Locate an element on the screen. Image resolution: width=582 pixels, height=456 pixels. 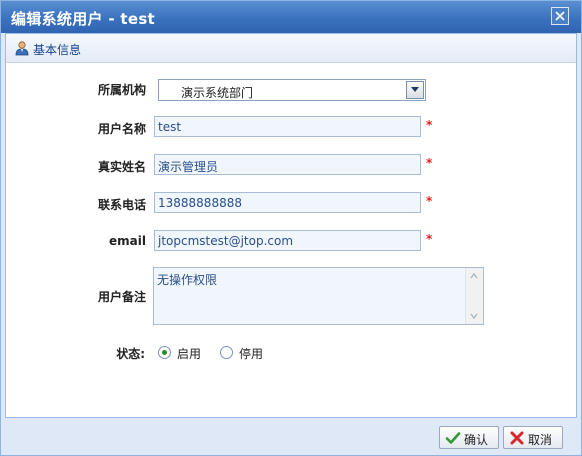
status-label: 状态: is located at coordinates (130, 354).